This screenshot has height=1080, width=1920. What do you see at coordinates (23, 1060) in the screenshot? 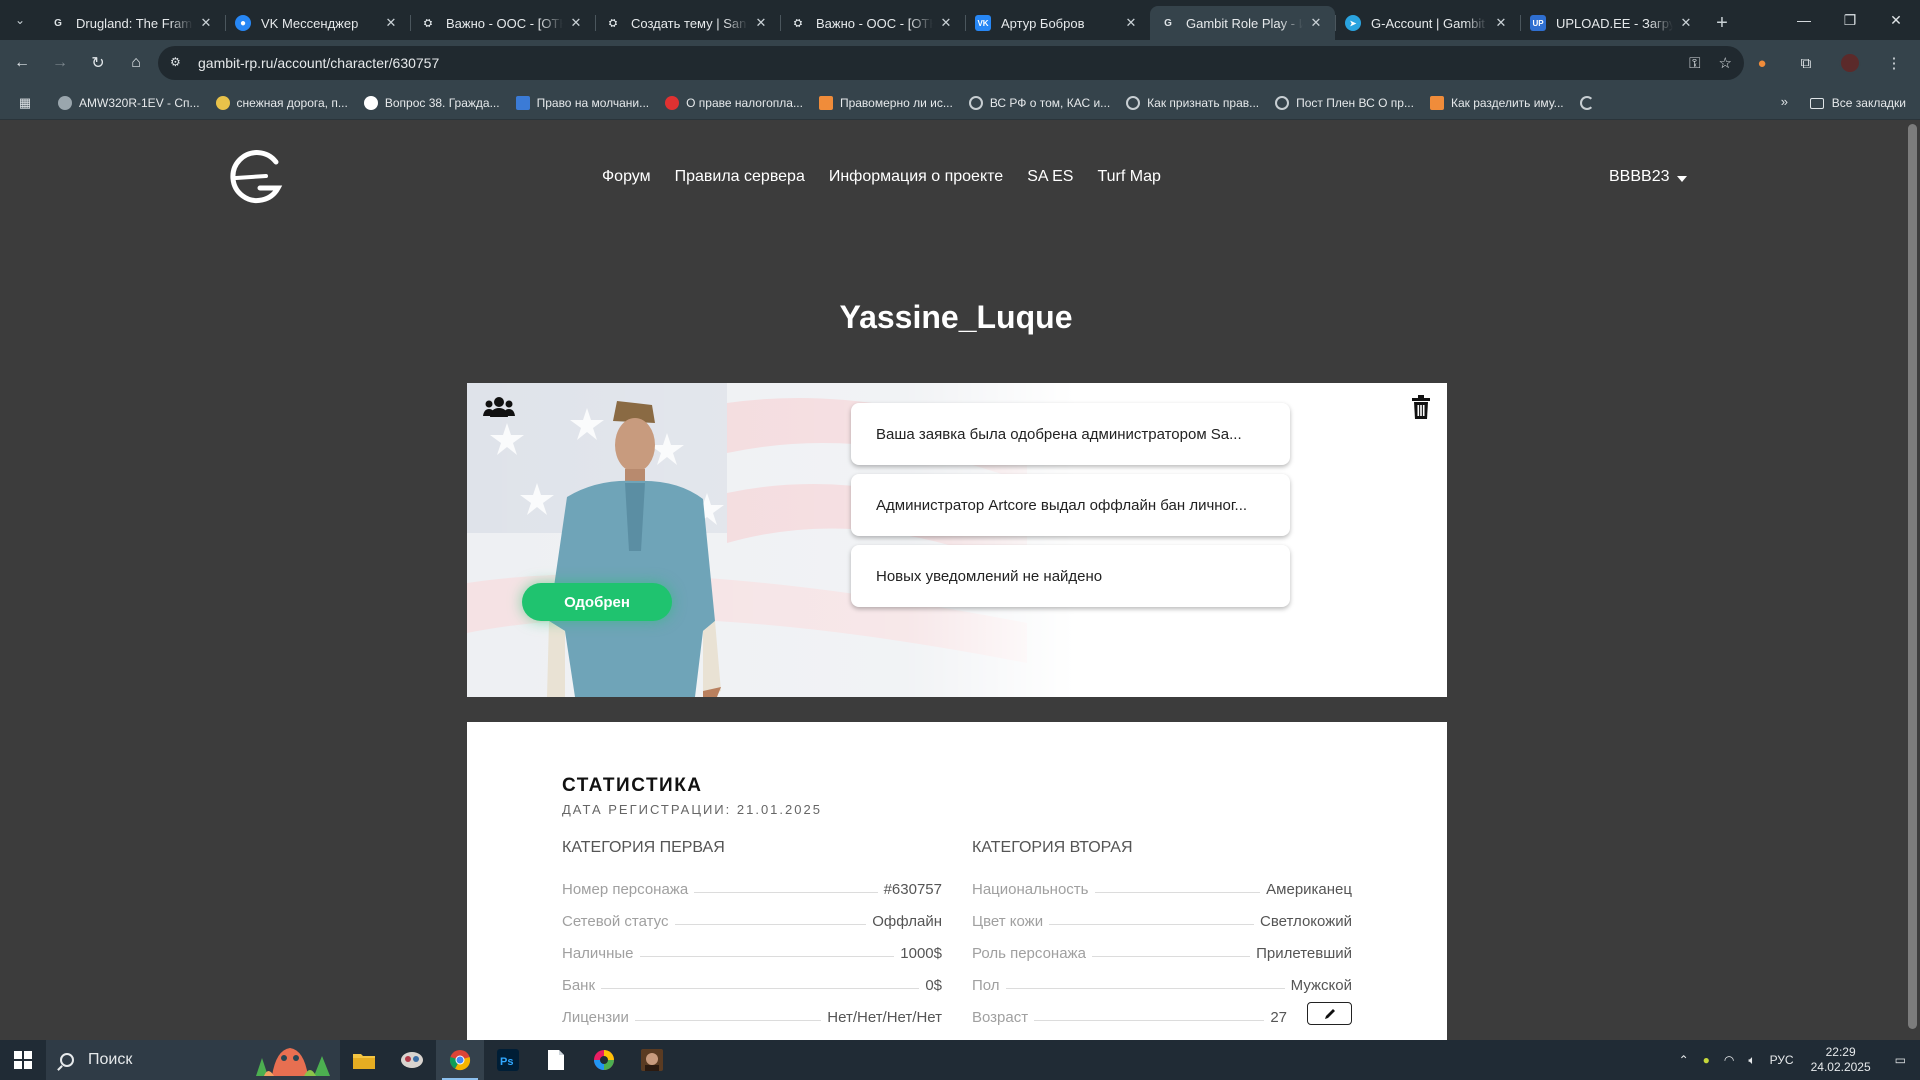
I see `start-button` at bounding box center [23, 1060].